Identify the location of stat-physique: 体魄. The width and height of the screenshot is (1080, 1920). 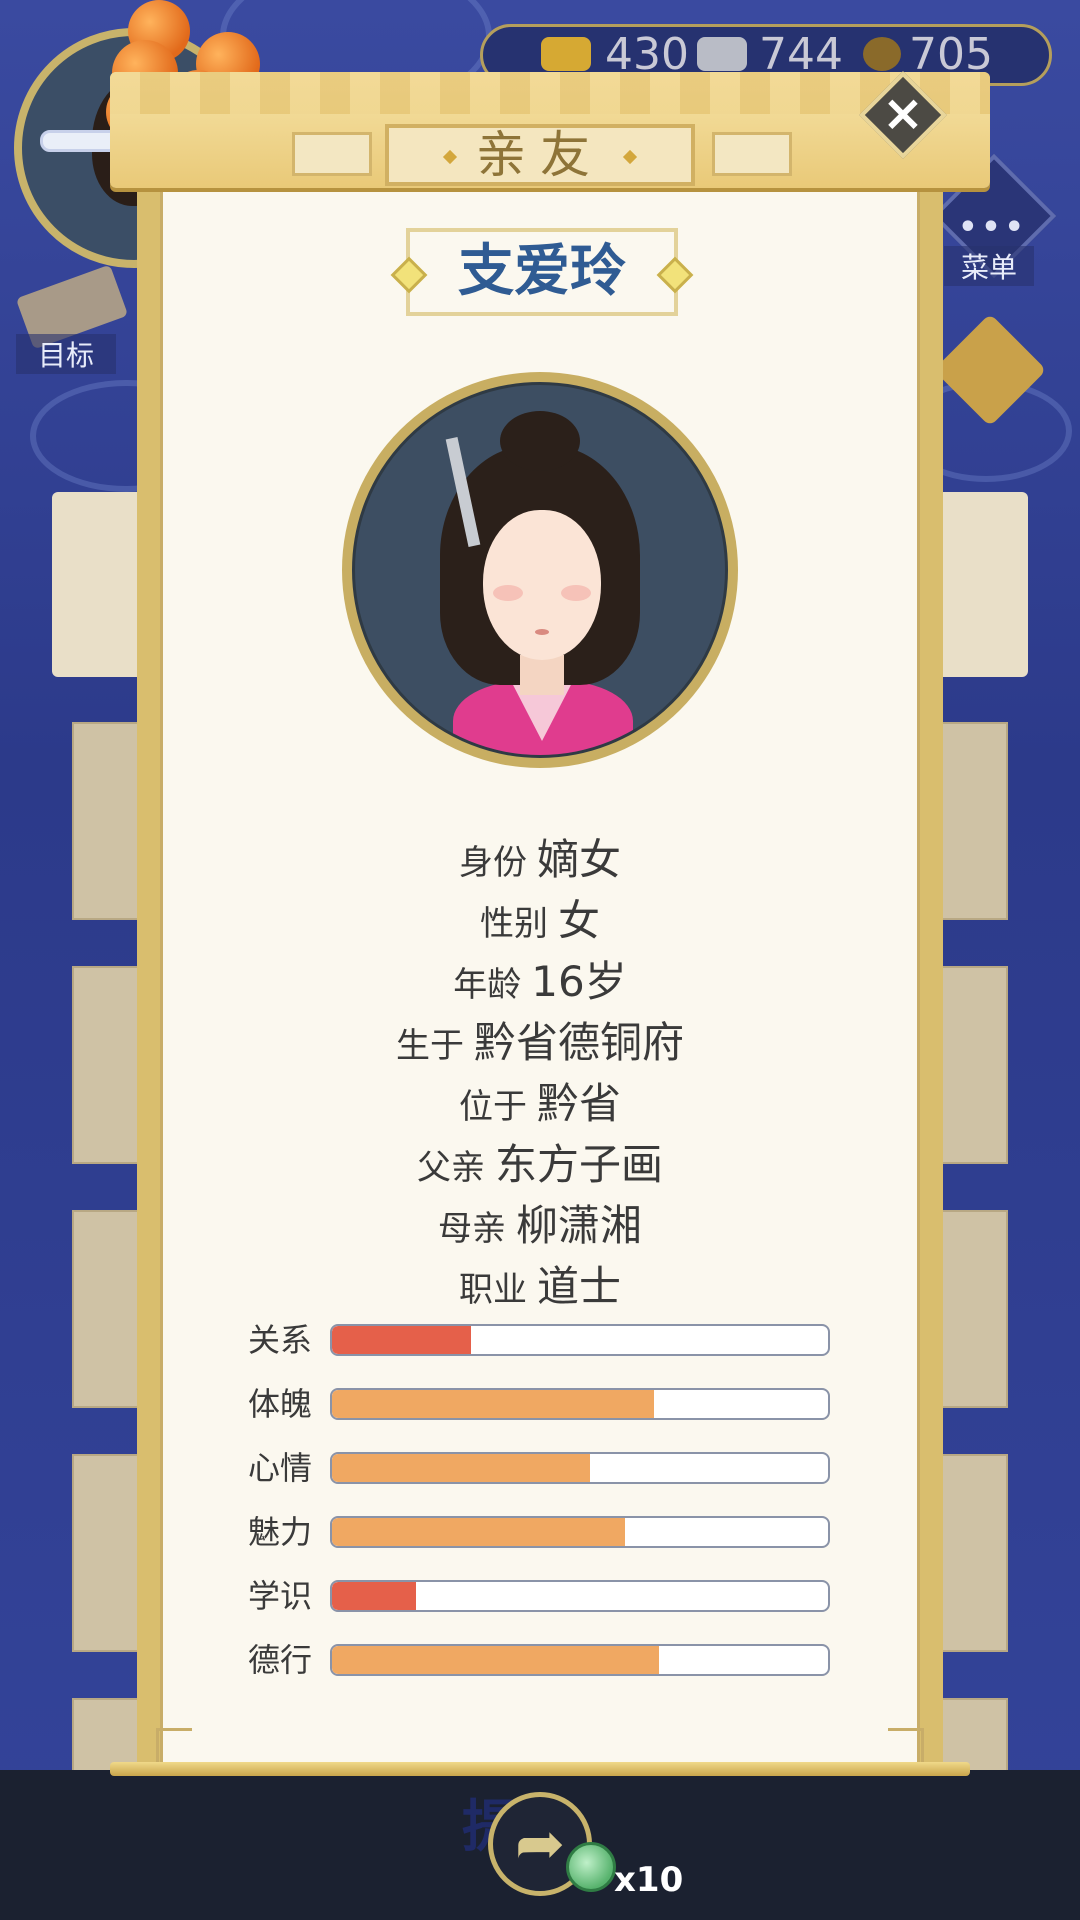
(539, 1404).